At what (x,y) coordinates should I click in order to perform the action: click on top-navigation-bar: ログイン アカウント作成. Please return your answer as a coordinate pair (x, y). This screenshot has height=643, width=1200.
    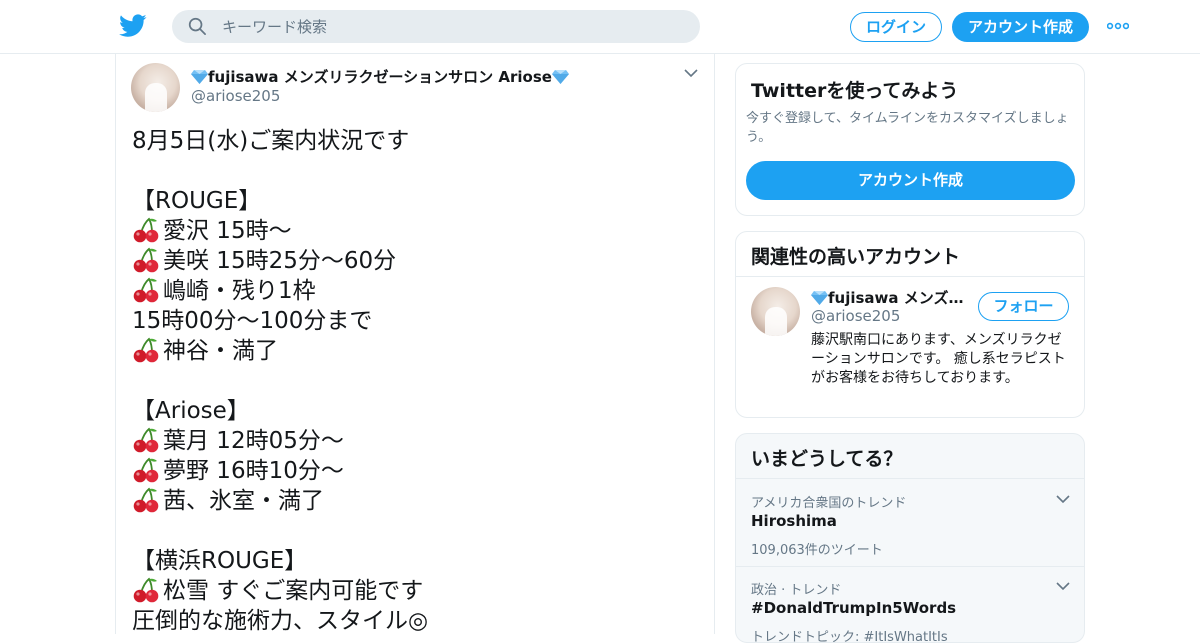
    Looking at the image, I should click on (600, 27).